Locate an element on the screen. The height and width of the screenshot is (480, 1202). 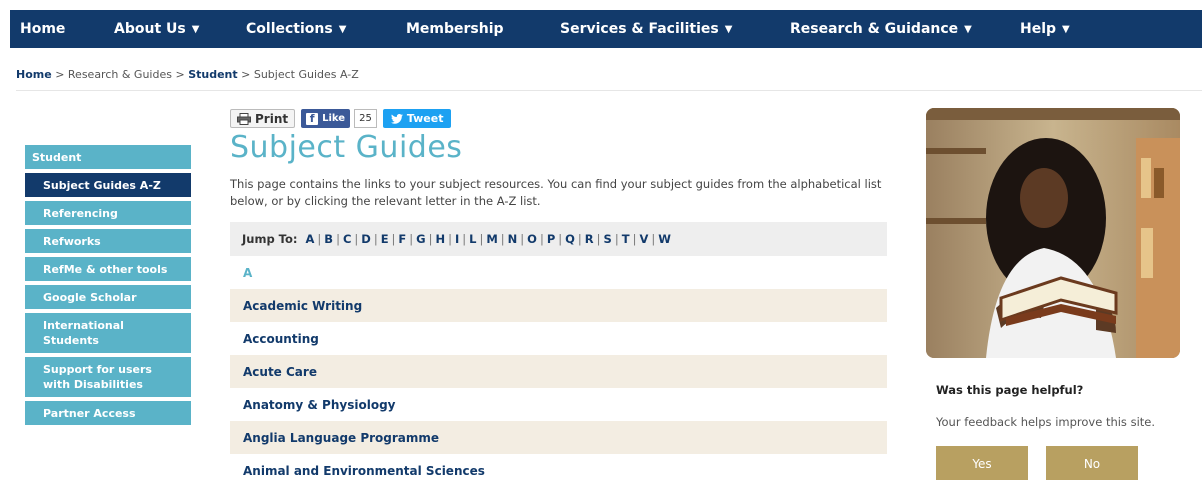
sidebar-item-international: International Students is located at coordinates (108, 333).